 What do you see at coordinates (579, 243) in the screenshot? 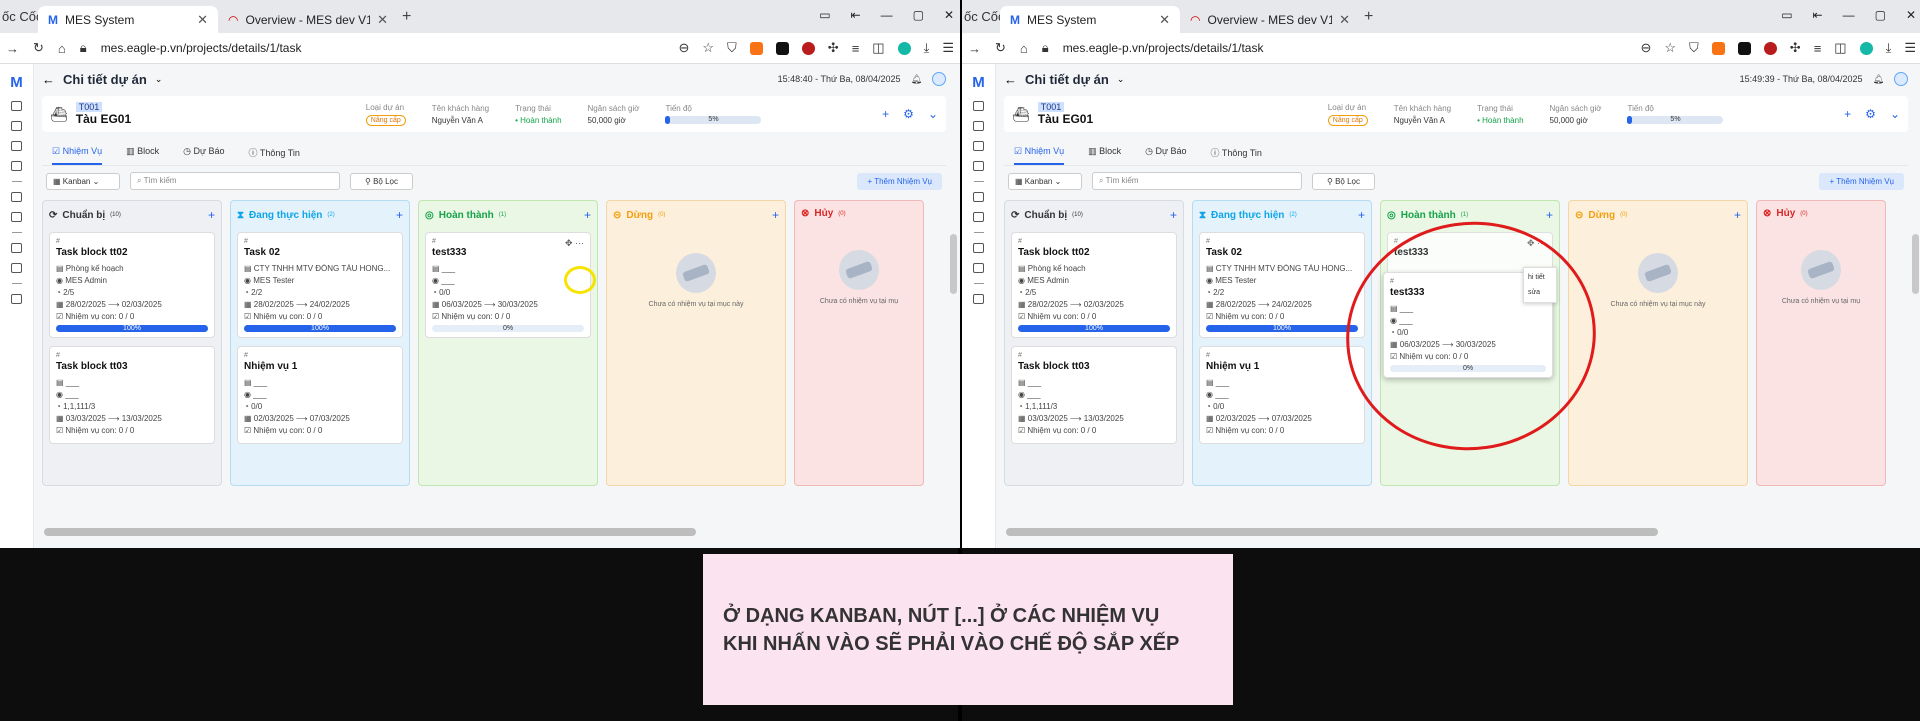
I see `more-button: ···` at bounding box center [579, 243].